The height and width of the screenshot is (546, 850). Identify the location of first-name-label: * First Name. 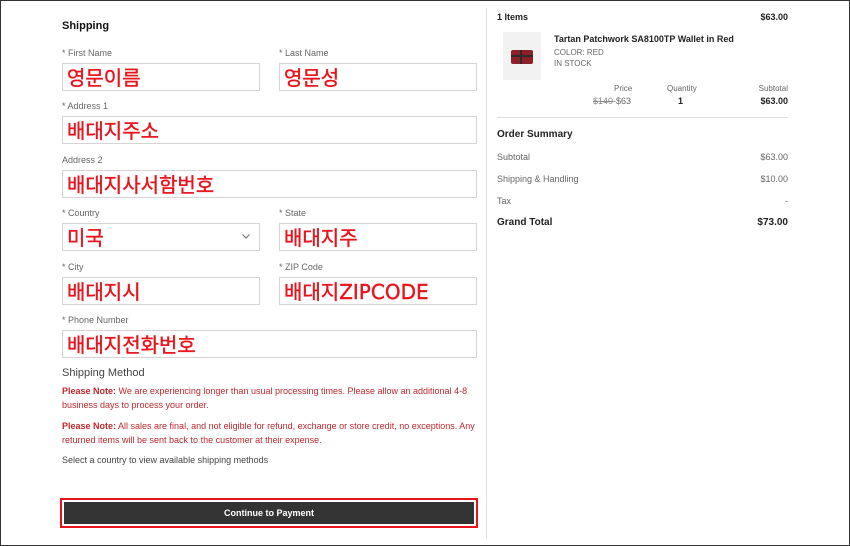
(87, 53).